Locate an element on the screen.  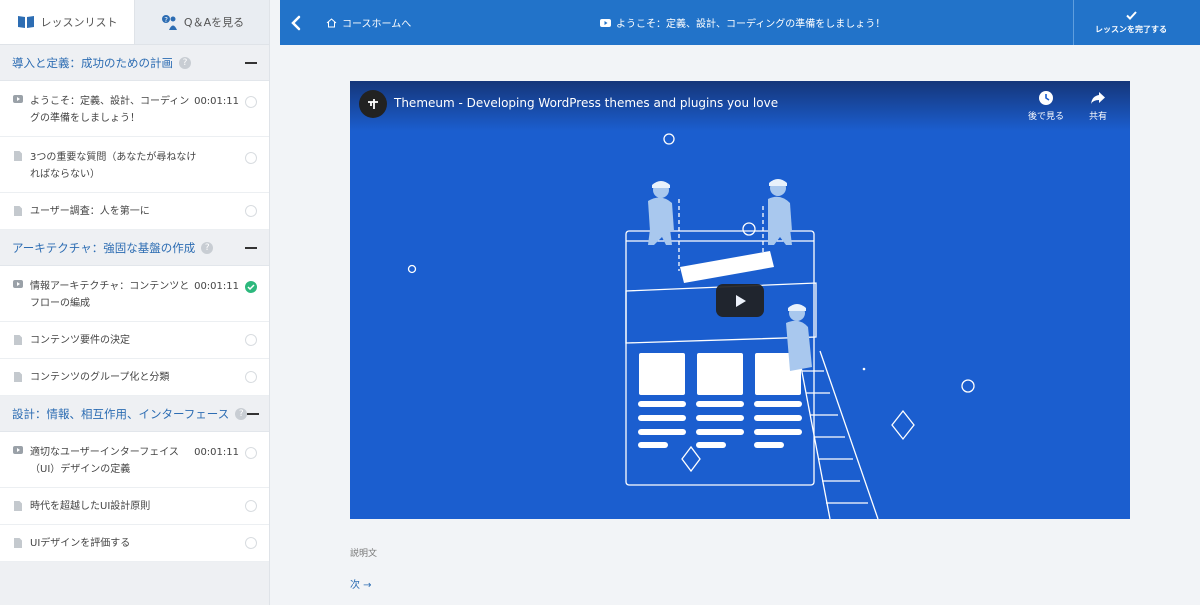
course-home-link: コースホームへ is located at coordinates (368, 22).